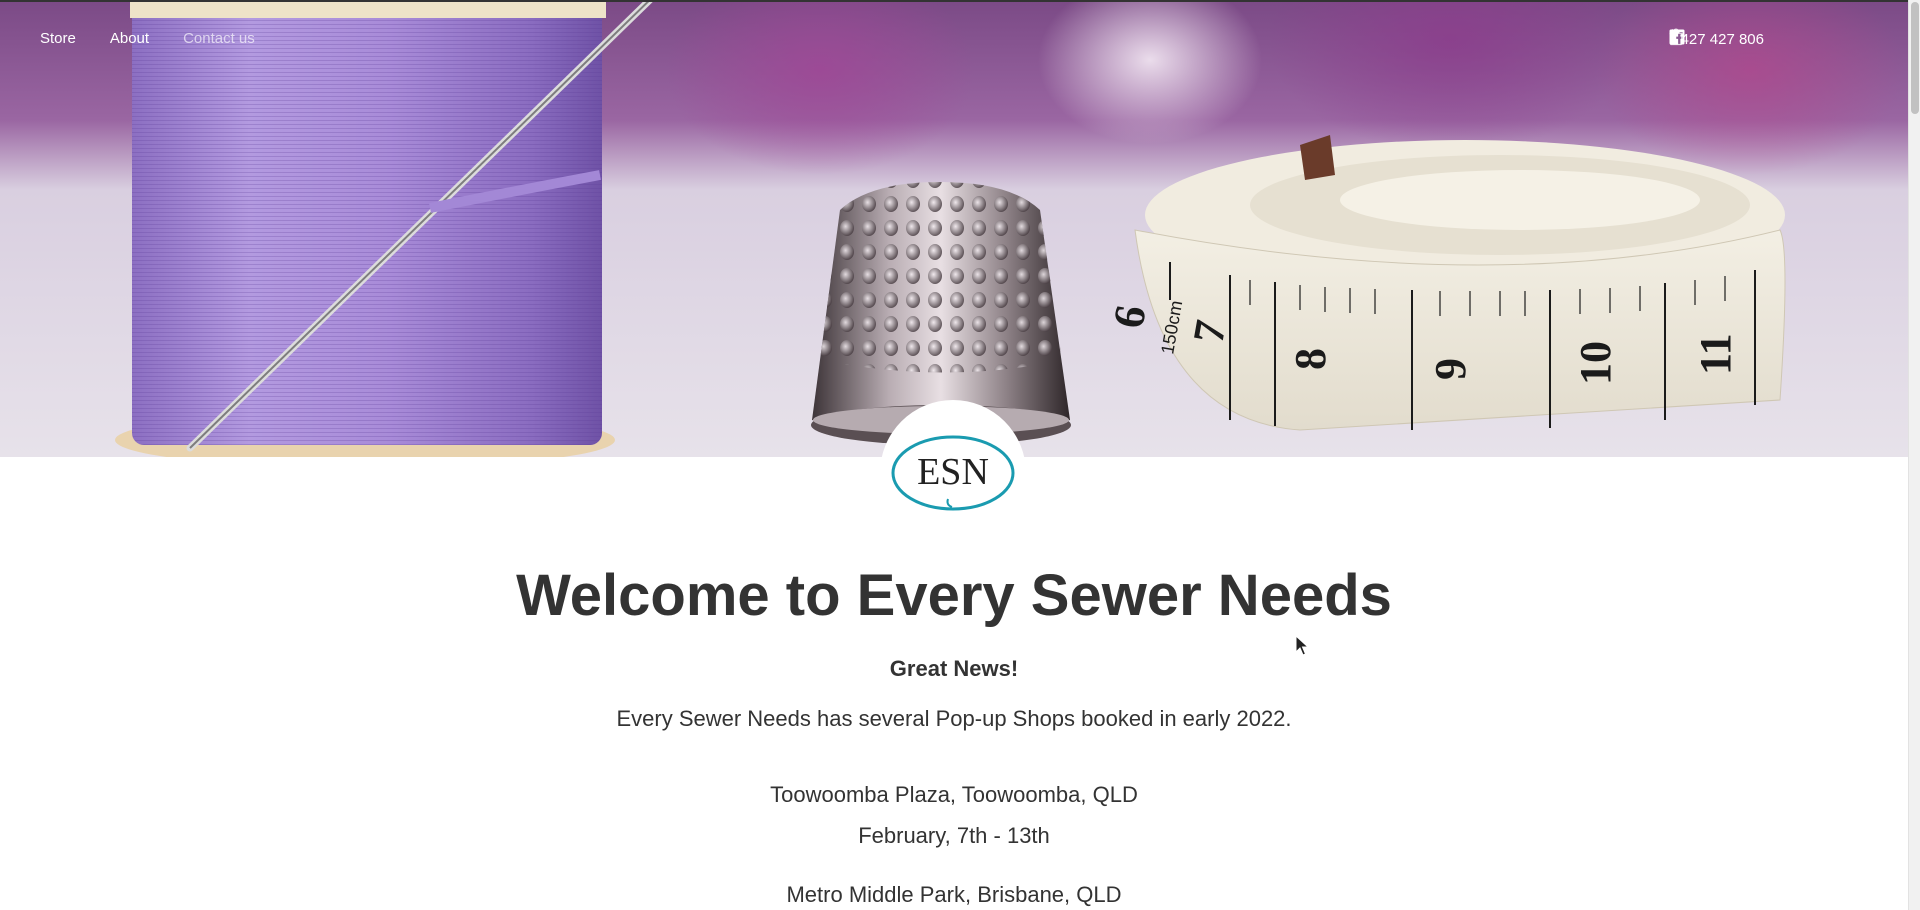 This screenshot has width=1920, height=910. What do you see at coordinates (954, 794) in the screenshot?
I see `event-location: Toowoomba Plaza, Toowoomba, QLD` at bounding box center [954, 794].